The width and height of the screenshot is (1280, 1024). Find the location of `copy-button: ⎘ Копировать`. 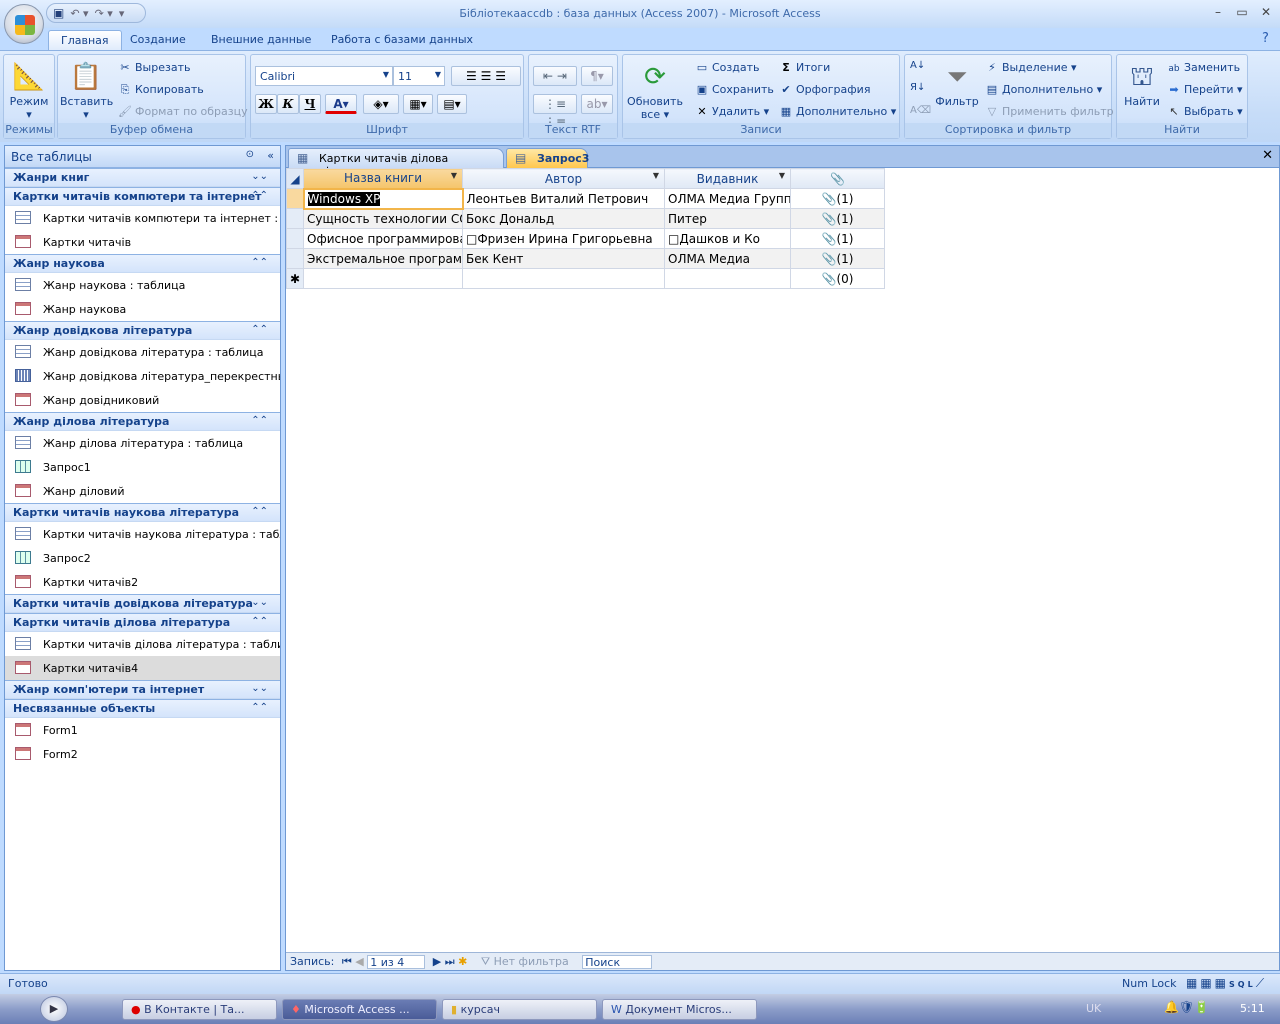

copy-button: ⎘ Копировать is located at coordinates (161, 90).